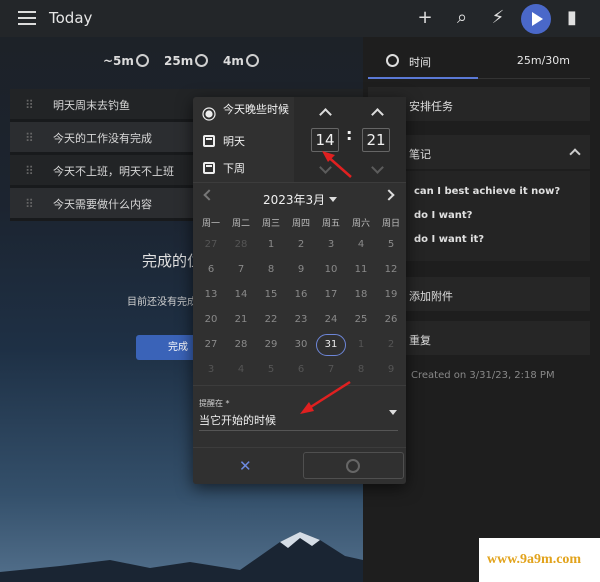 This screenshot has height=582, width=600. Describe the element at coordinates (301, 320) in the screenshot. I see `calendar-day: 23` at that location.